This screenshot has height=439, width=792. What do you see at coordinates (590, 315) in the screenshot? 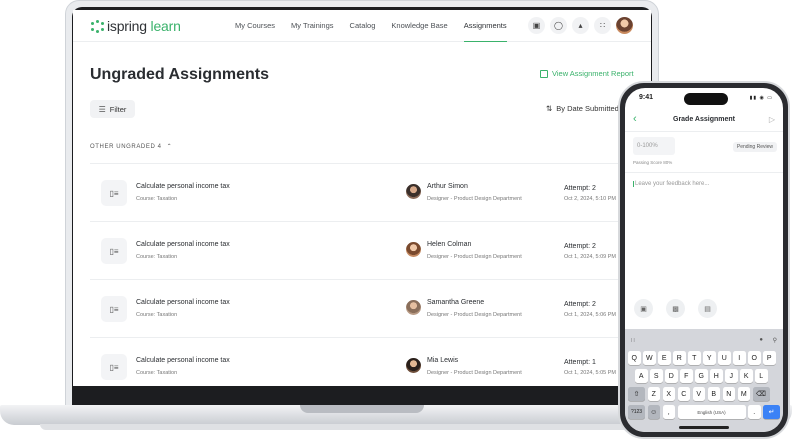
I see `submission-date: Oct 1, 2024, 5:06 PM` at bounding box center [590, 315].